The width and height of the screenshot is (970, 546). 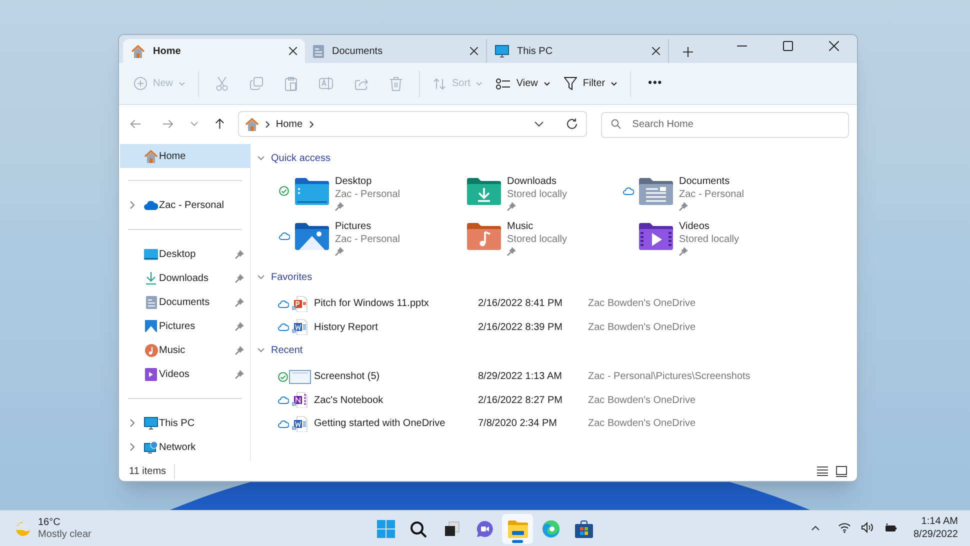 I want to click on image-file-icon, so click(x=300, y=377).